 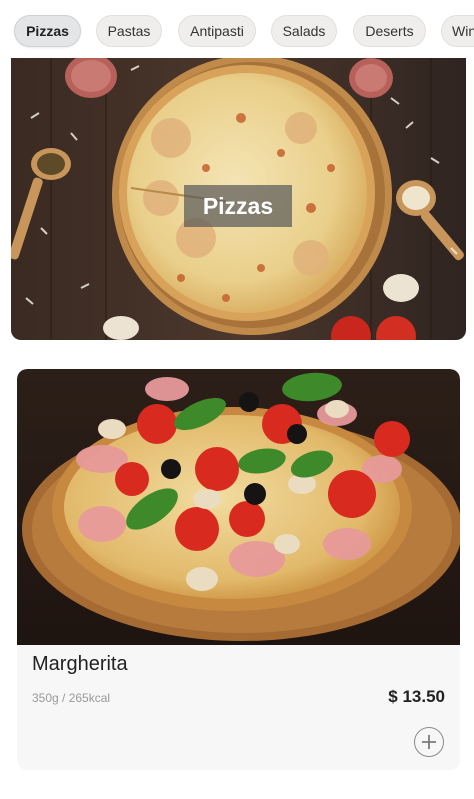 What do you see at coordinates (389, 31) in the screenshot?
I see `tab-deserts: Deserts` at bounding box center [389, 31].